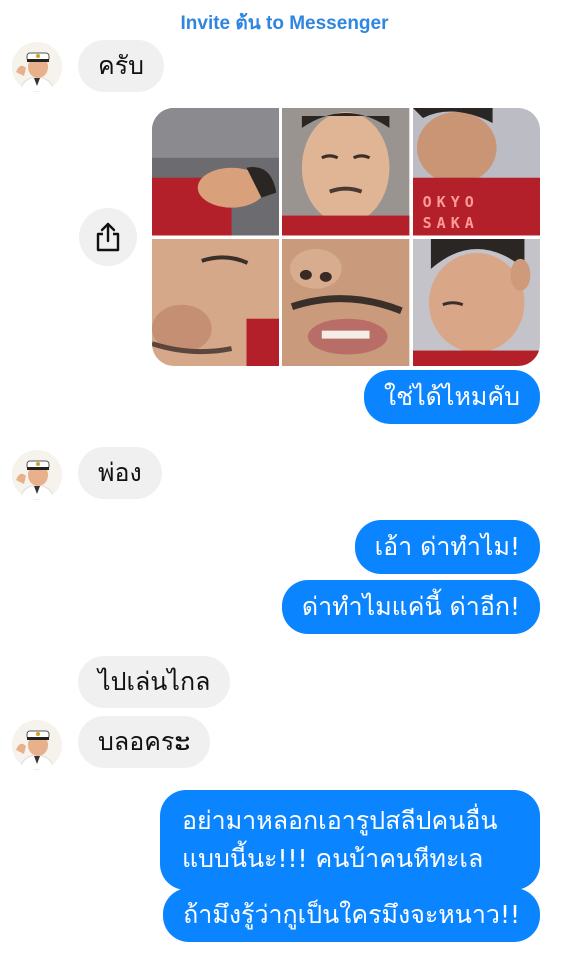  Describe the element at coordinates (351, 915) in the screenshot. I see `message-bubble-outgoing: ถ้ามึงรู้ว่ากูเป็นใครมึงจะหนาว!!` at that location.